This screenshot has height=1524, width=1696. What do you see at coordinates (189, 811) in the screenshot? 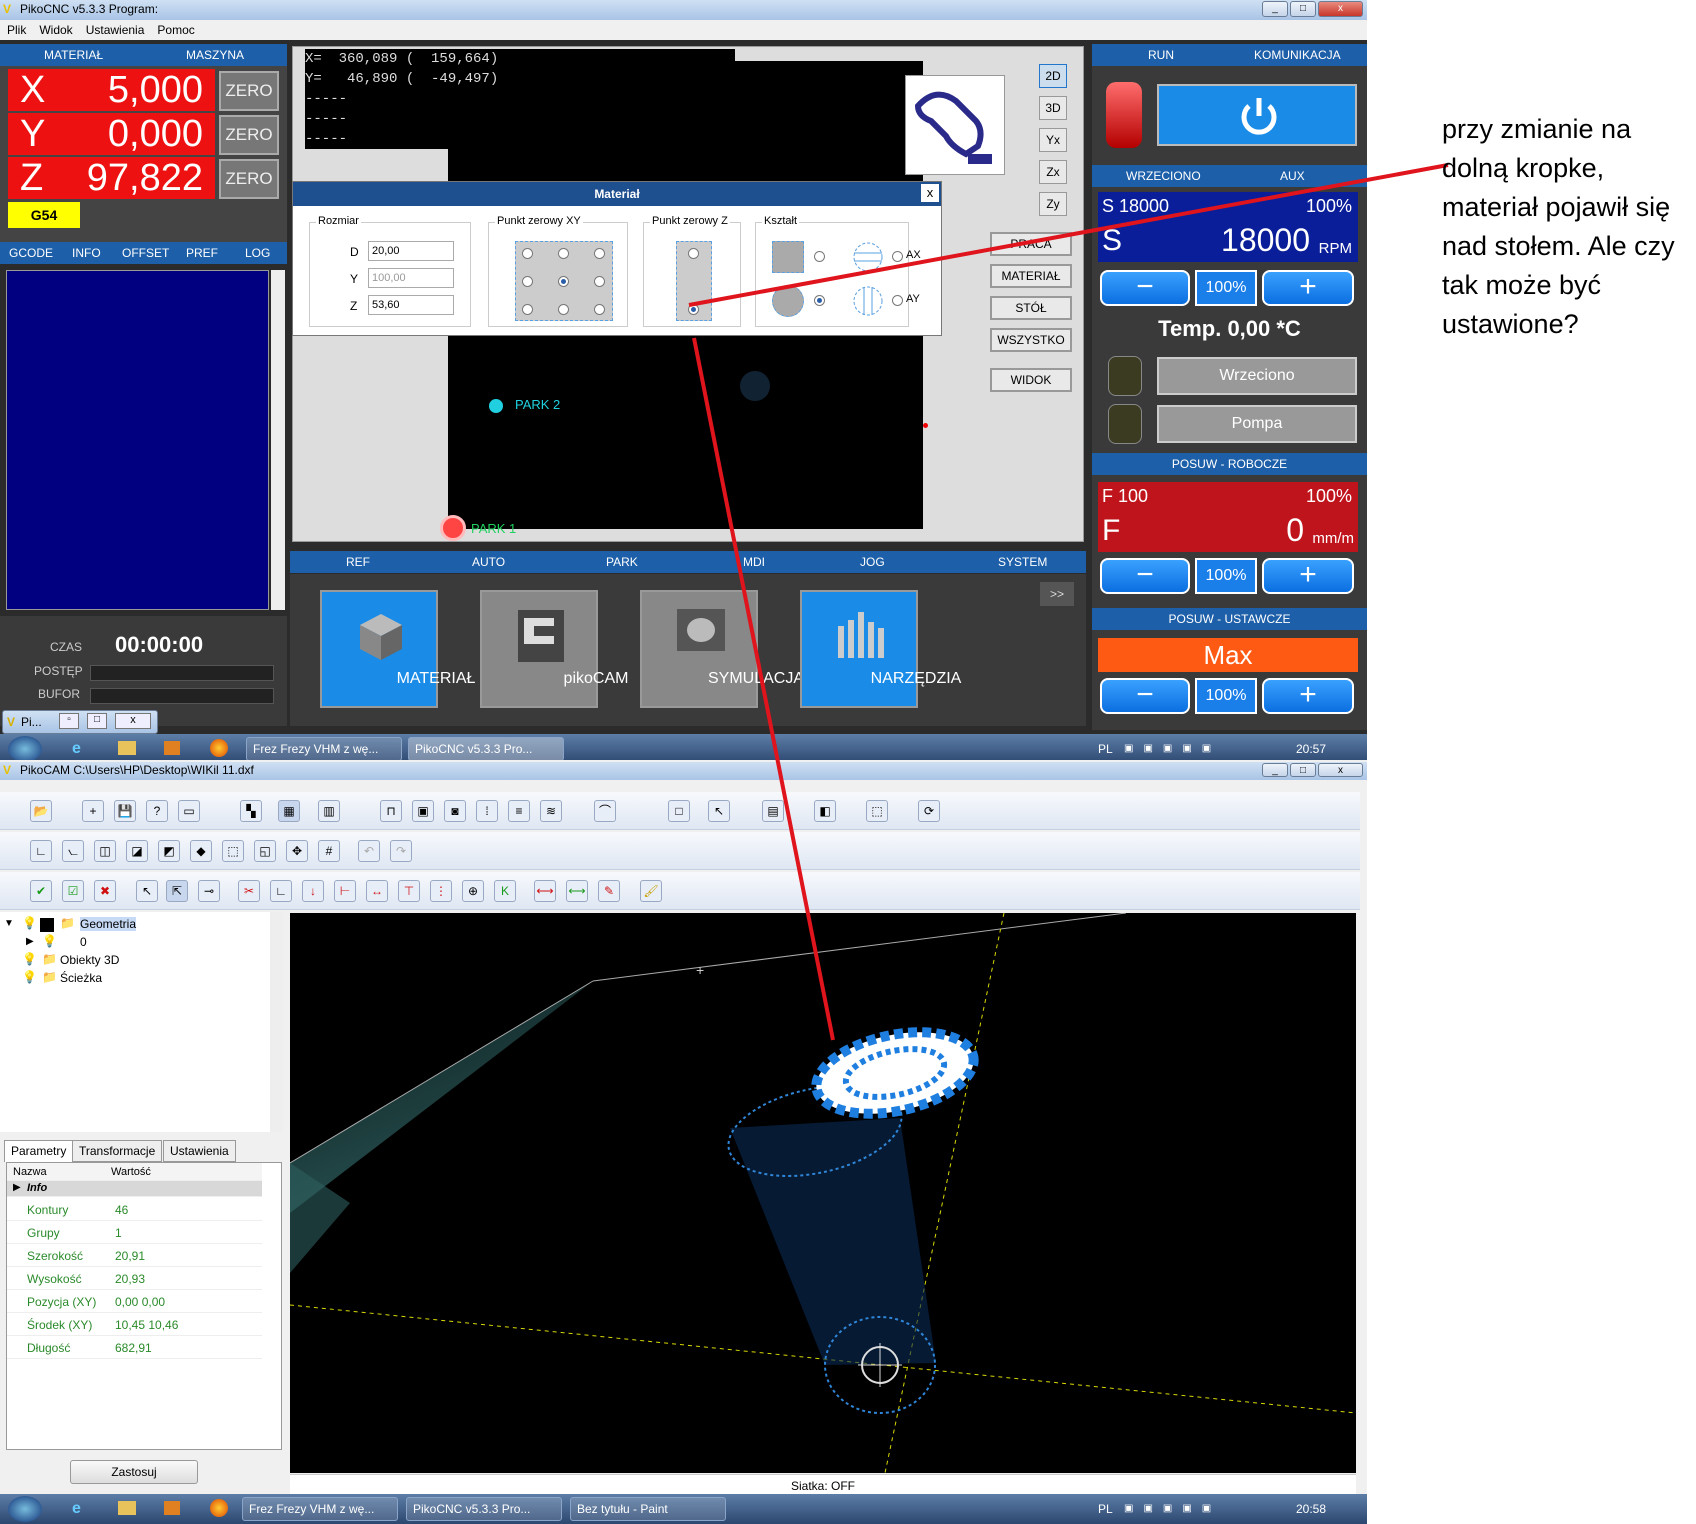
I see `page-icon: ▭` at bounding box center [189, 811].